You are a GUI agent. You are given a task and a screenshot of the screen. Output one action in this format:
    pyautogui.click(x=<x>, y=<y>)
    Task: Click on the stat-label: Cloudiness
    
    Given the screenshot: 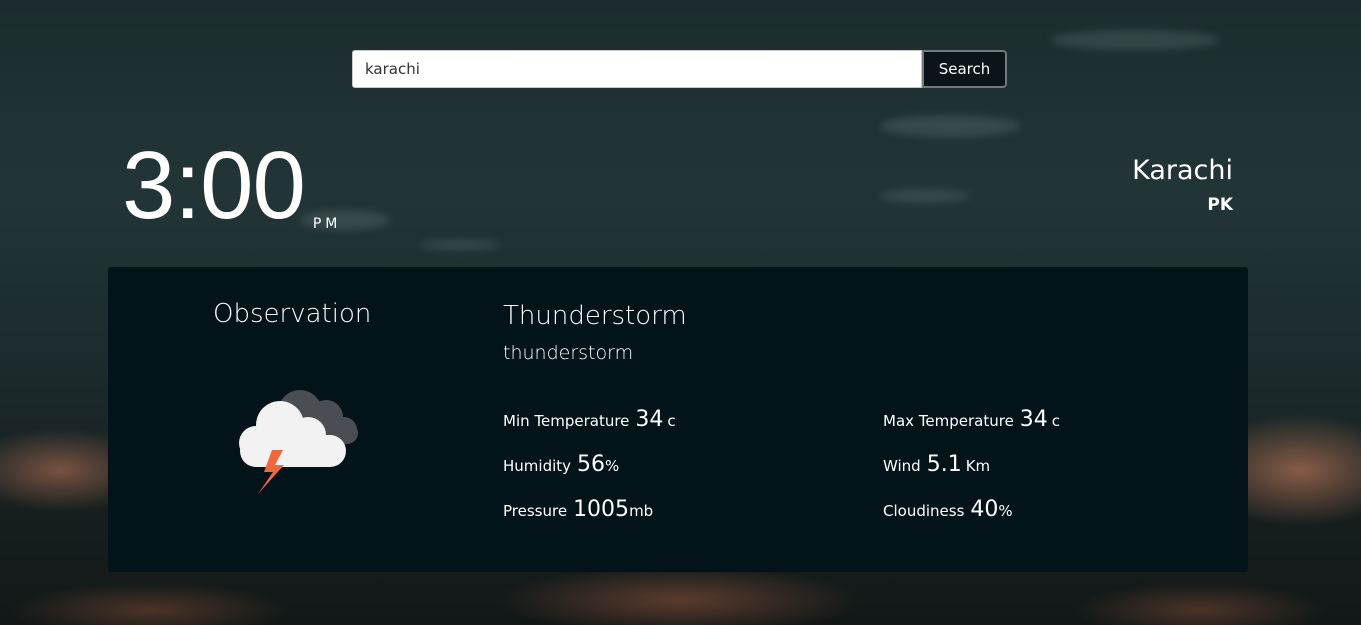 What is the action you would take?
    pyautogui.click(x=924, y=511)
    